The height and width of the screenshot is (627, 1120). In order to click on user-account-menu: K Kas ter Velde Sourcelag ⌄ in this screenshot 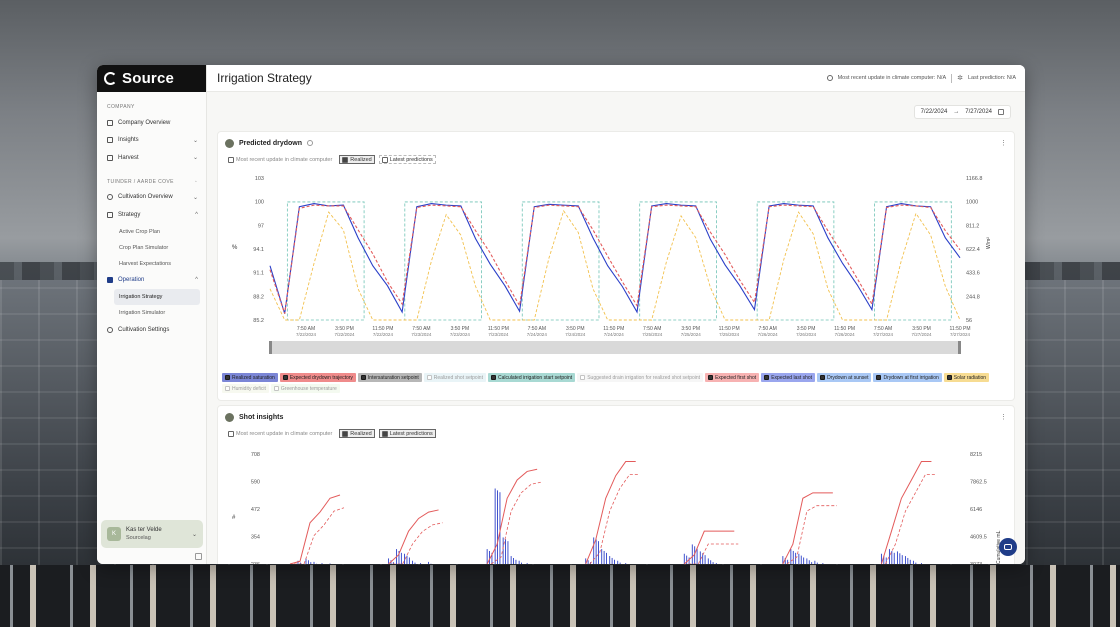, I will do `click(152, 534)`.